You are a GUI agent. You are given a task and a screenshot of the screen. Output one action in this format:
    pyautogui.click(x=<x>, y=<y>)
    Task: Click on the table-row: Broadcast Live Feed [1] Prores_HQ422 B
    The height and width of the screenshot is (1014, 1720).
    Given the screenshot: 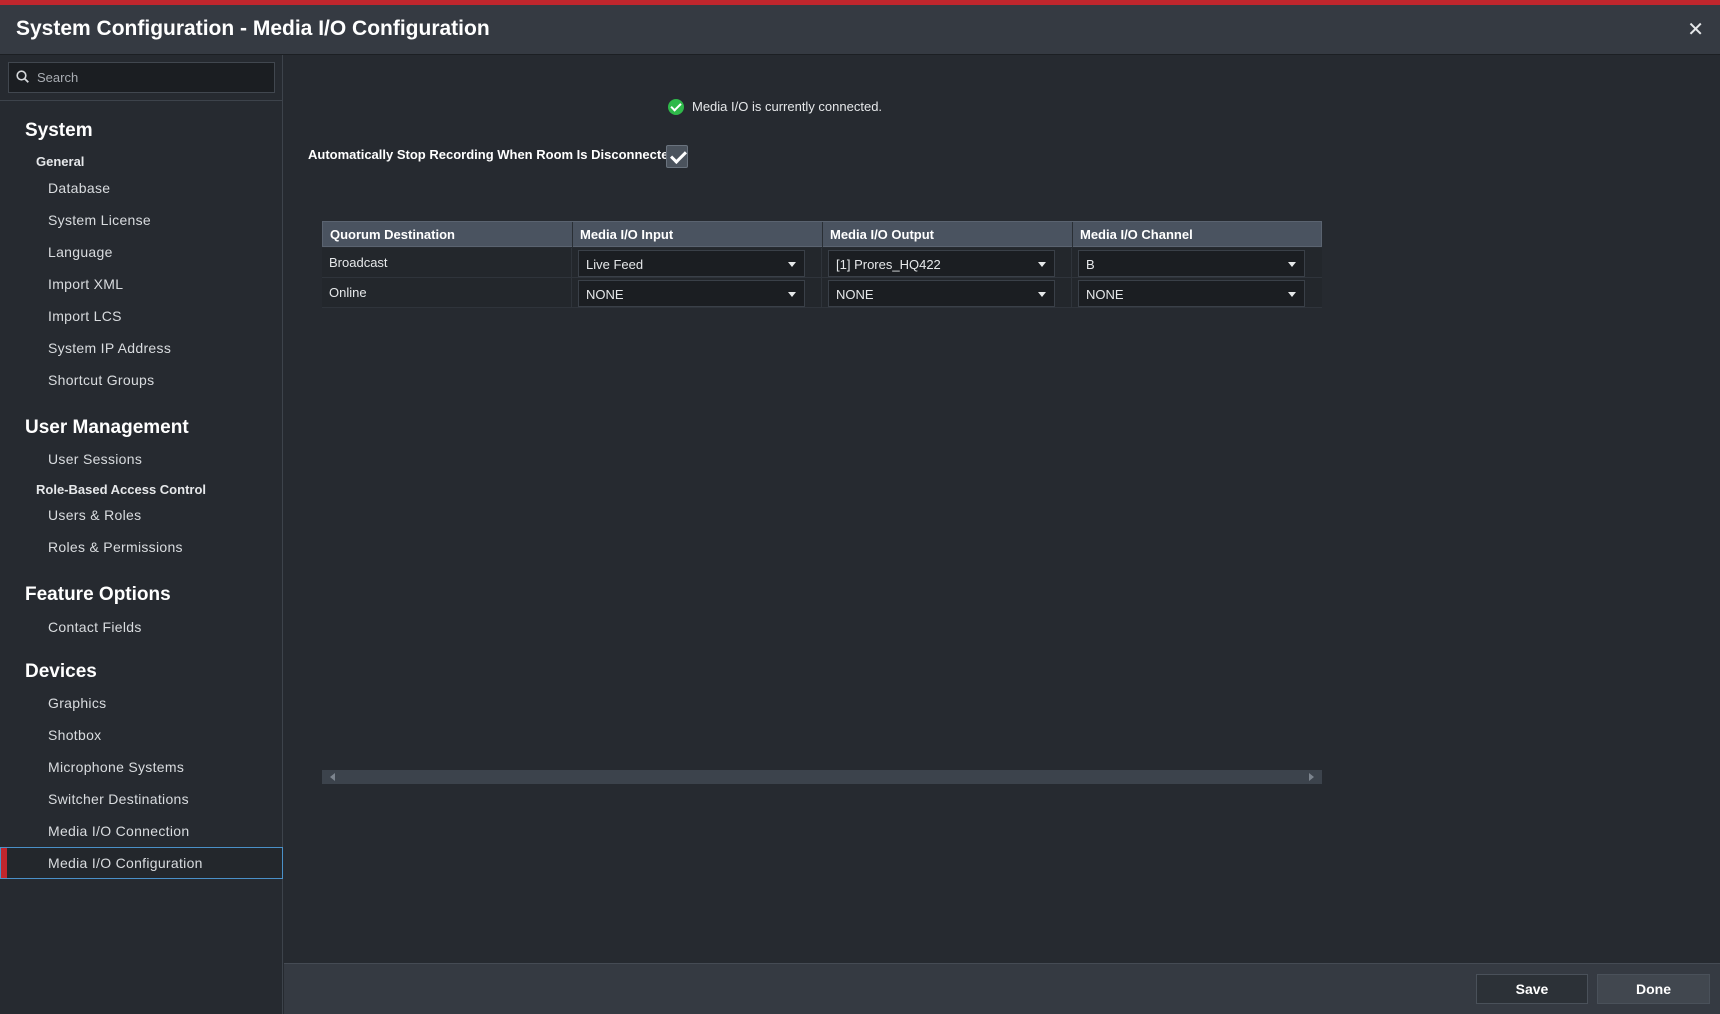 What is the action you would take?
    pyautogui.click(x=822, y=263)
    